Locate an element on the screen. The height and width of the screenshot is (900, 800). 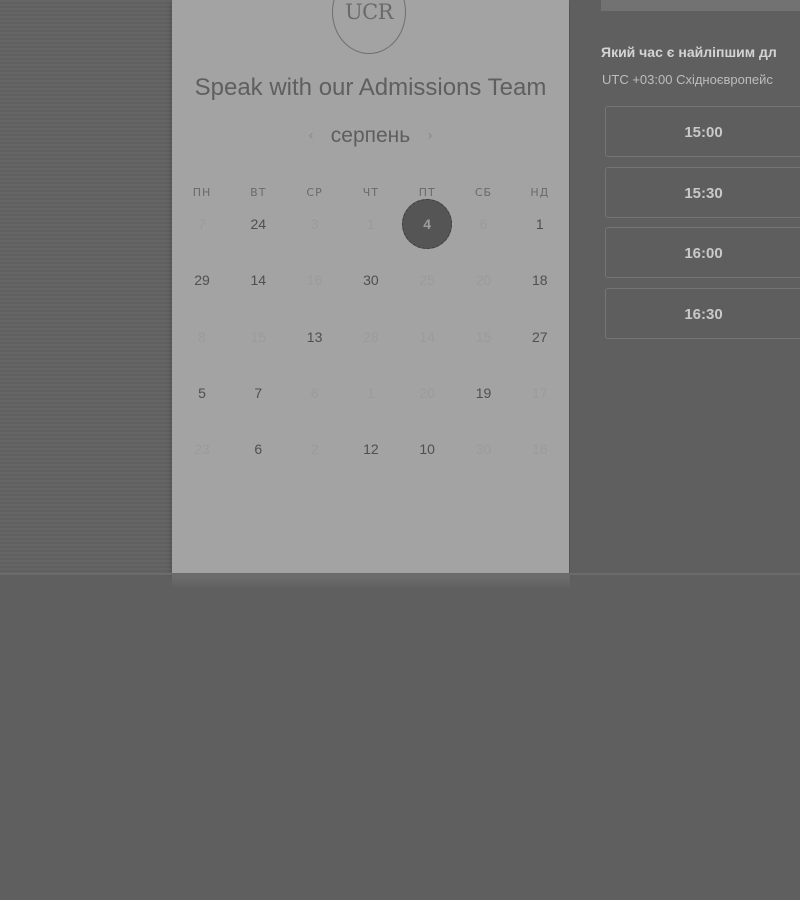
time-slot-label: 15:00 is located at coordinates (703, 132).